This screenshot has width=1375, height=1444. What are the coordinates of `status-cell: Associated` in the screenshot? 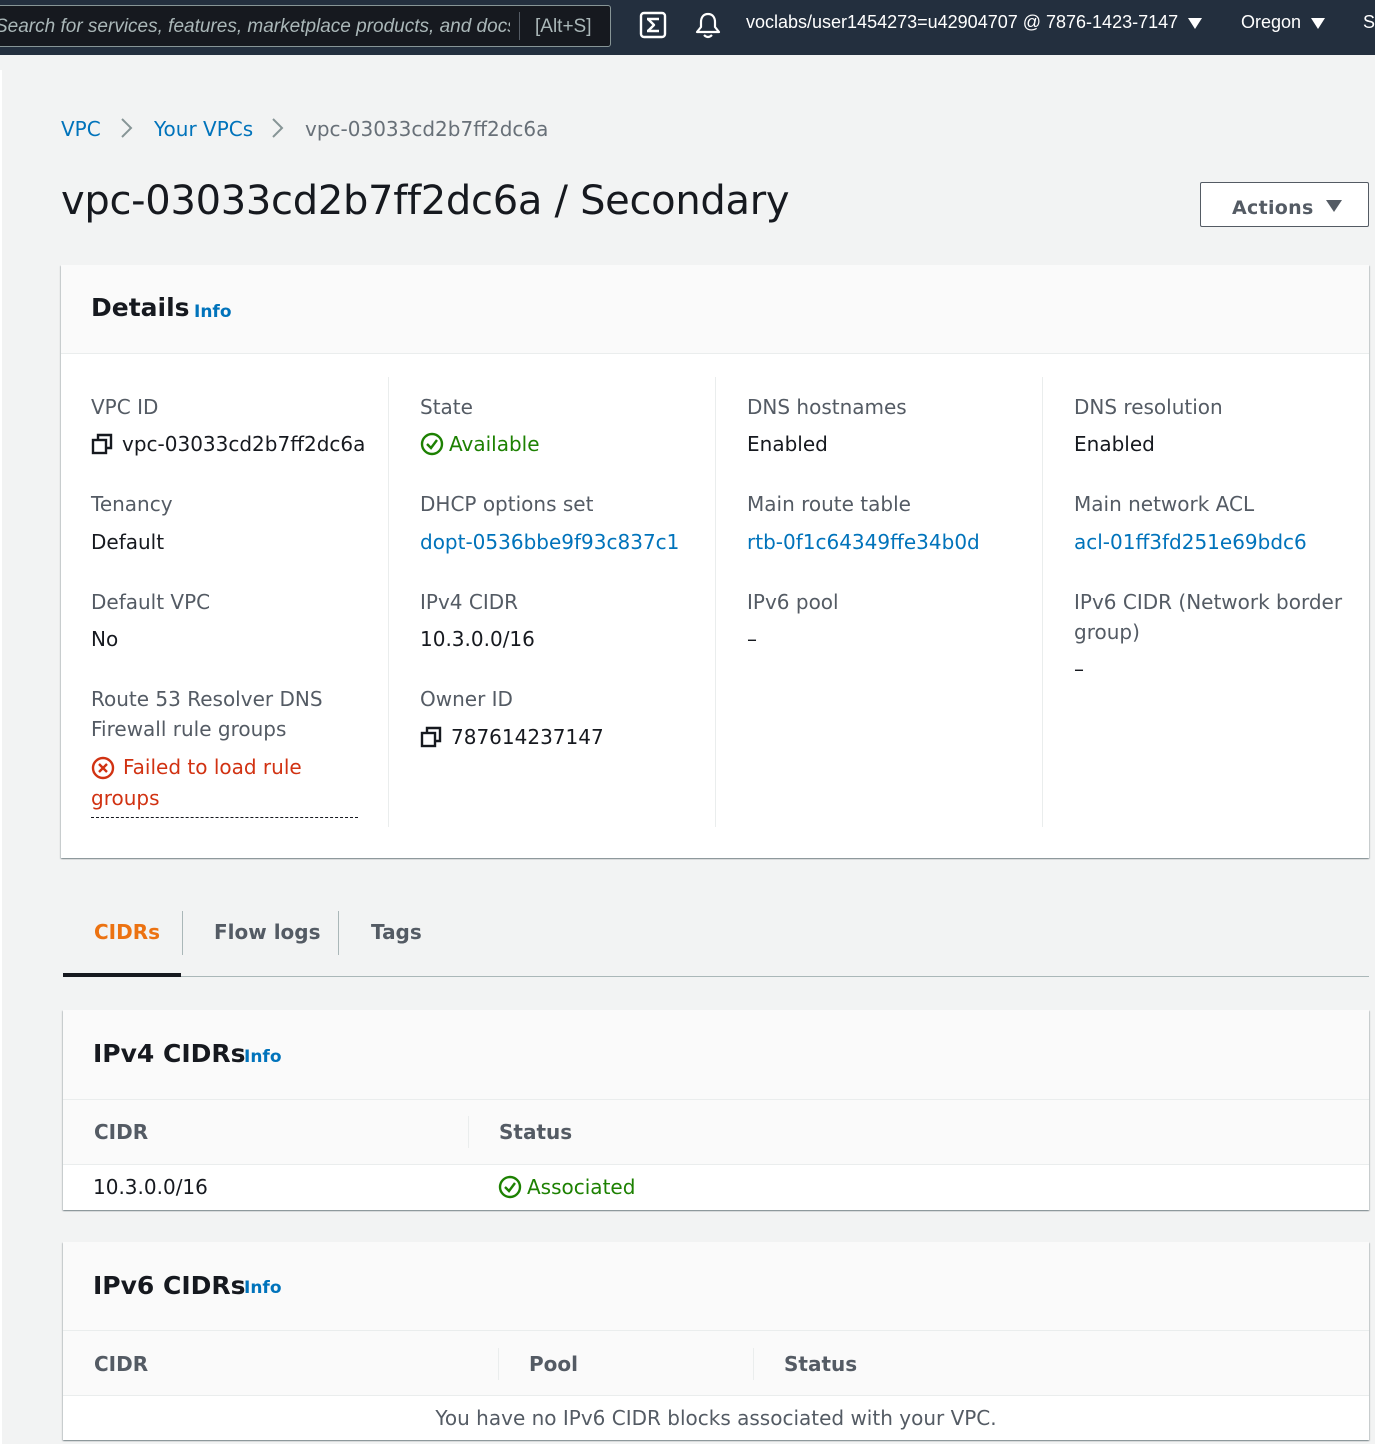 It's located at (581, 1187).